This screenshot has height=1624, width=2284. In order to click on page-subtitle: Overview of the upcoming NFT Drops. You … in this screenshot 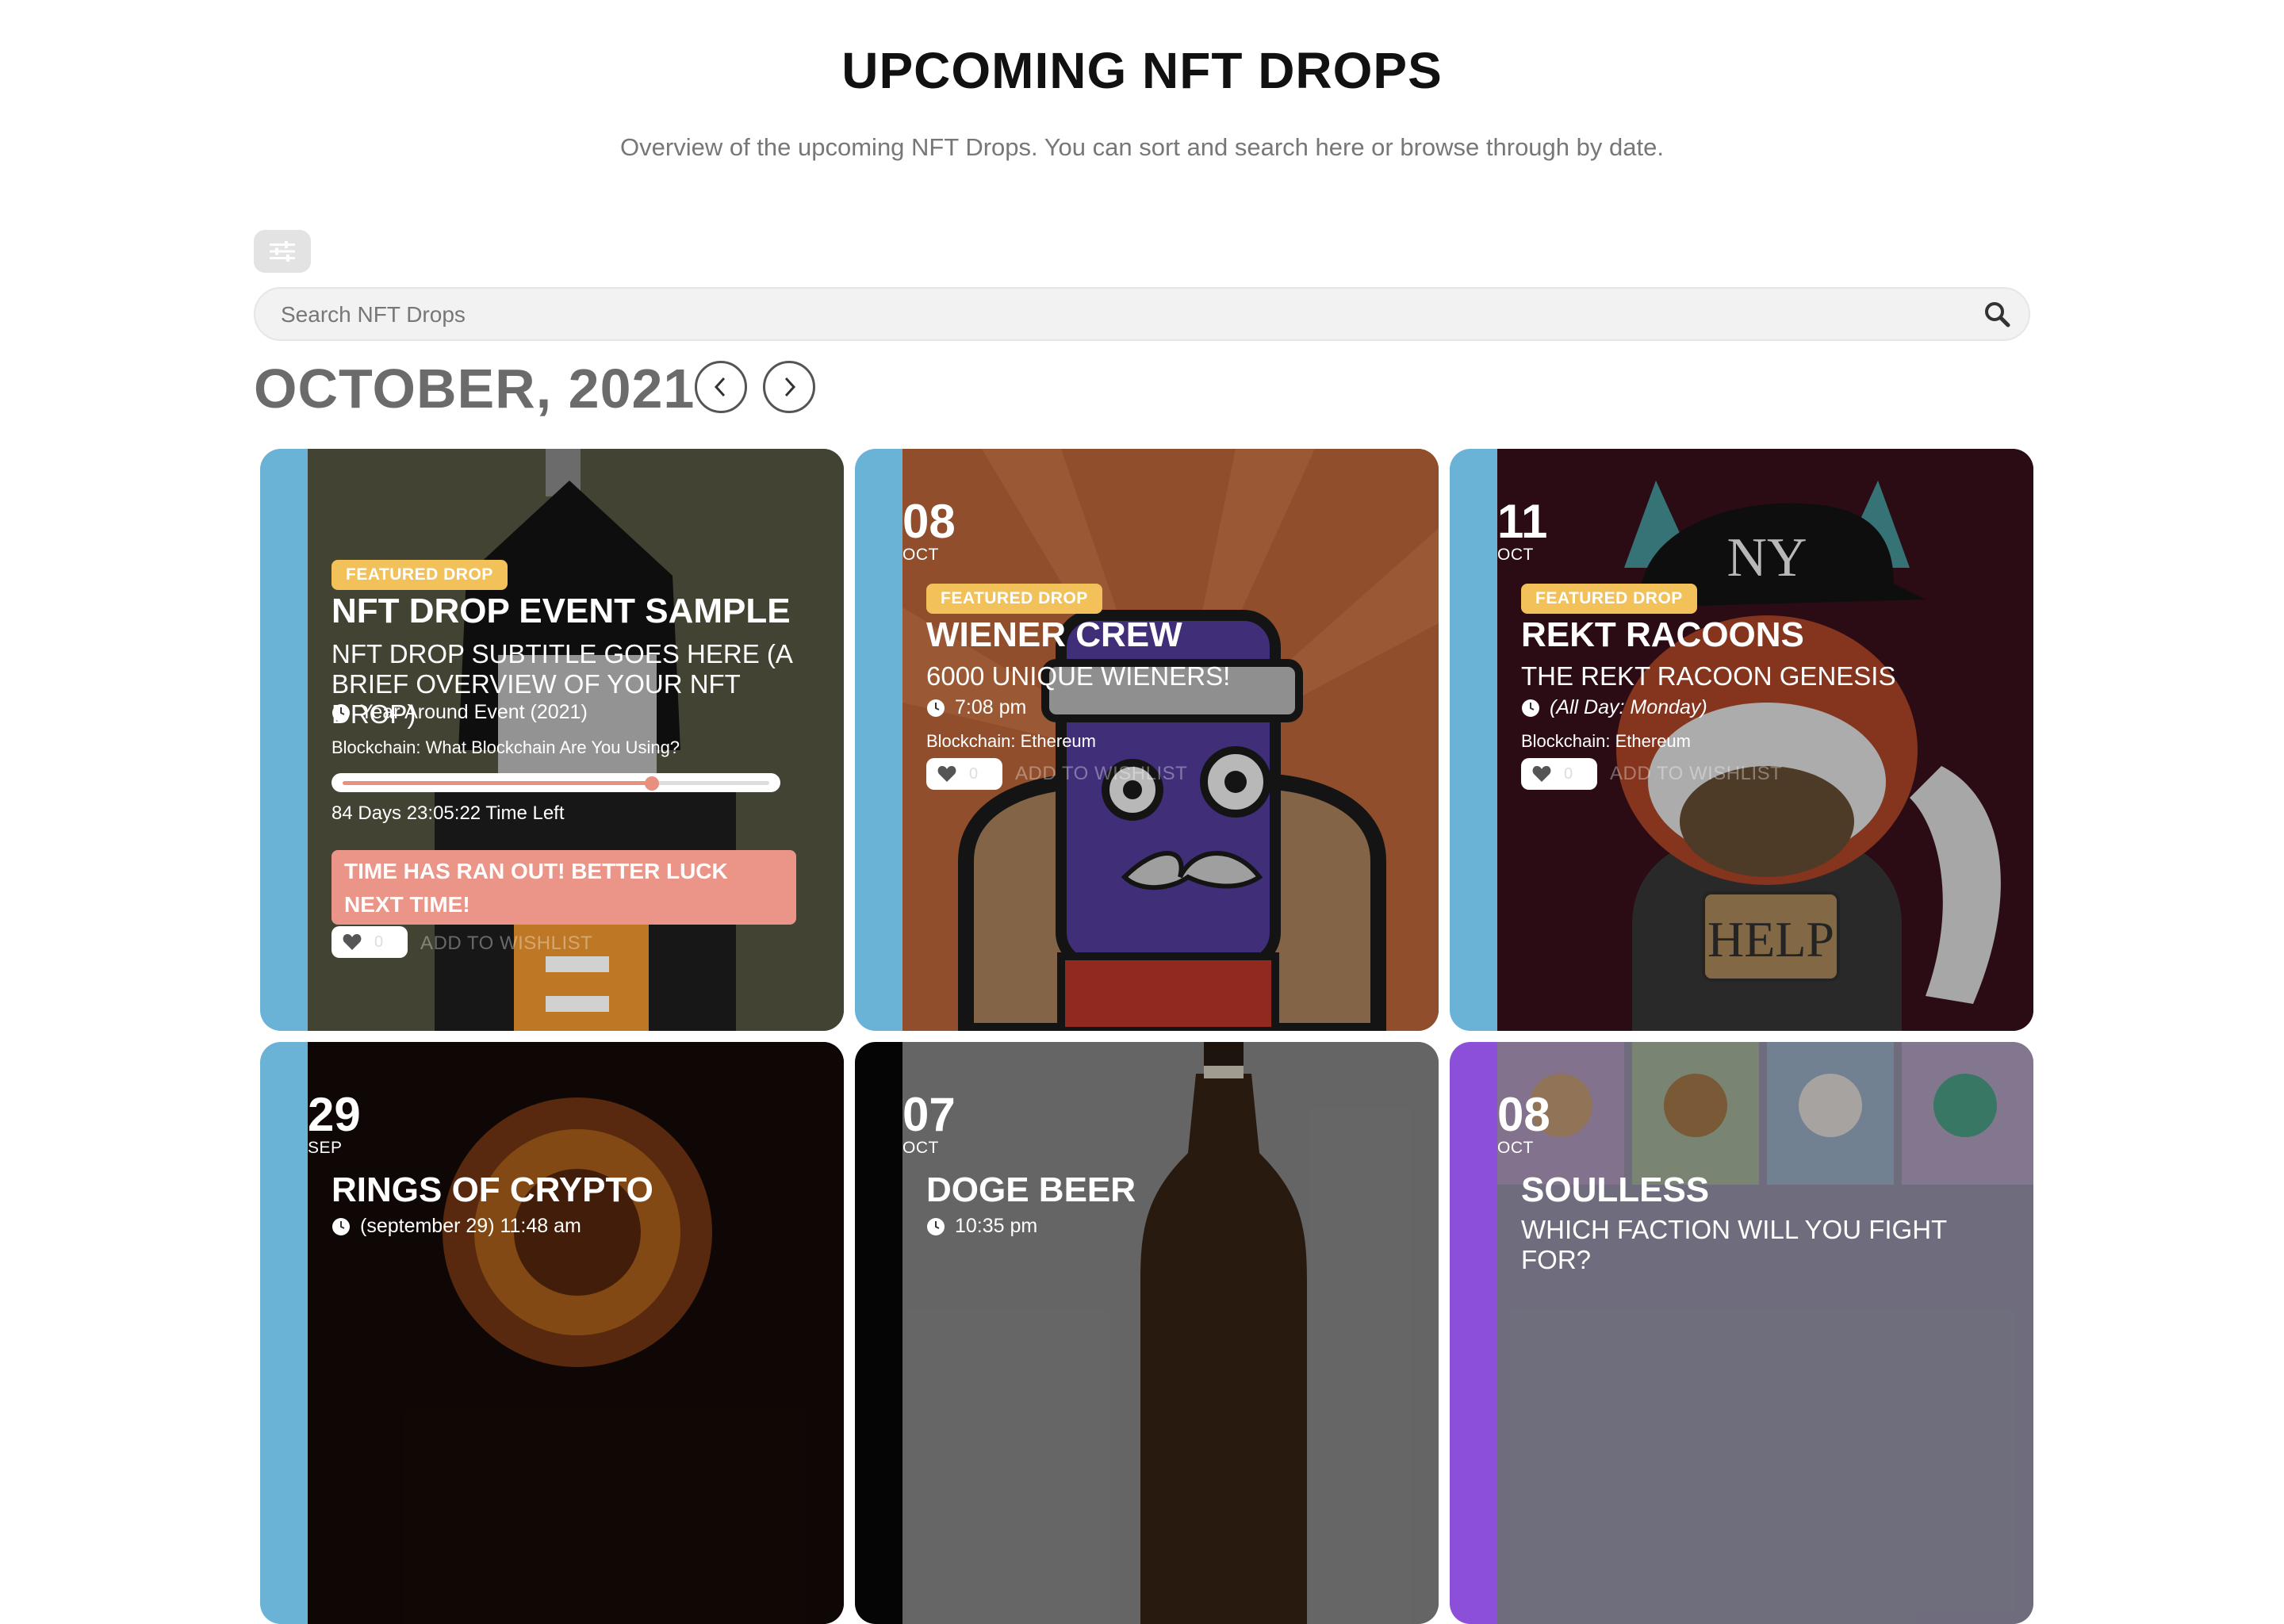, I will do `click(1142, 147)`.